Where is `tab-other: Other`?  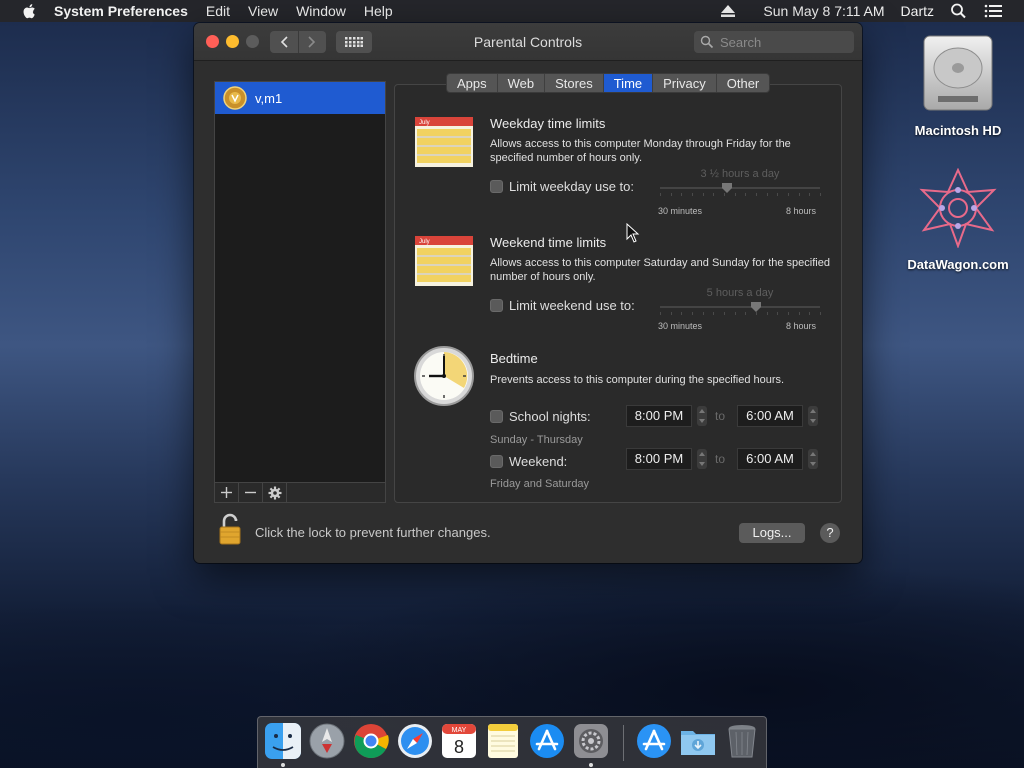
tab-other: Other is located at coordinates (742, 83).